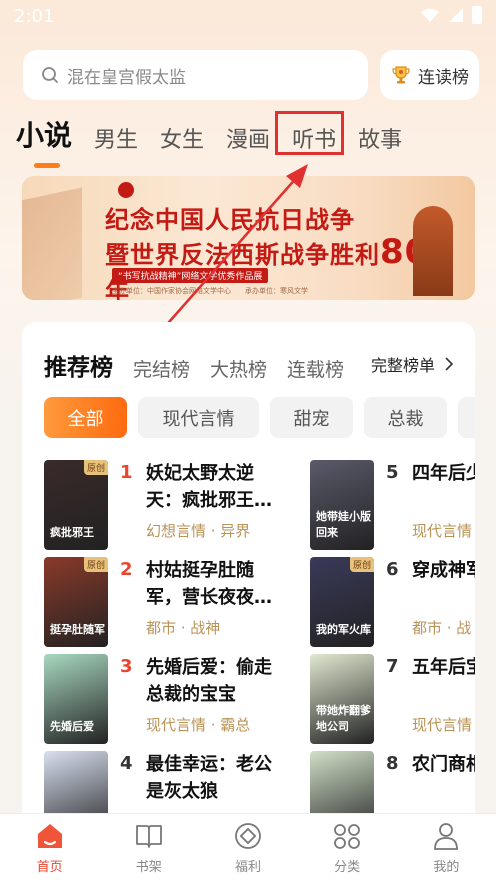  What do you see at coordinates (49, 867) in the screenshot?
I see `nav-home-label: 首页` at bounding box center [49, 867].